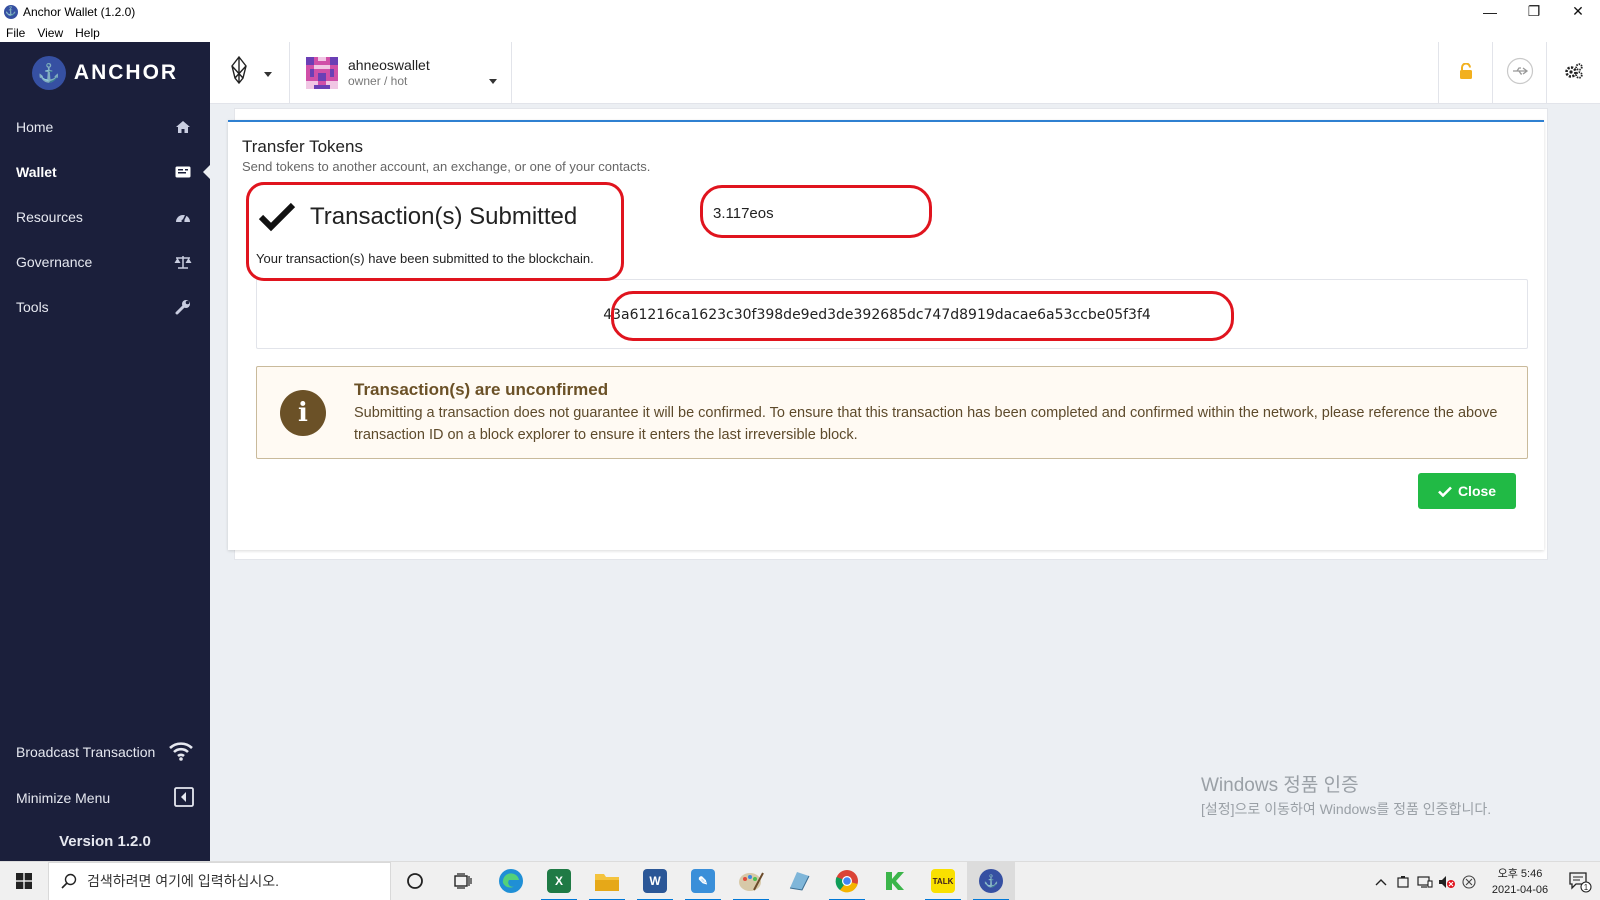 The width and height of the screenshot is (1600, 900). Describe the element at coordinates (1381, 881) in the screenshot. I see `chevron-up-icon` at that location.